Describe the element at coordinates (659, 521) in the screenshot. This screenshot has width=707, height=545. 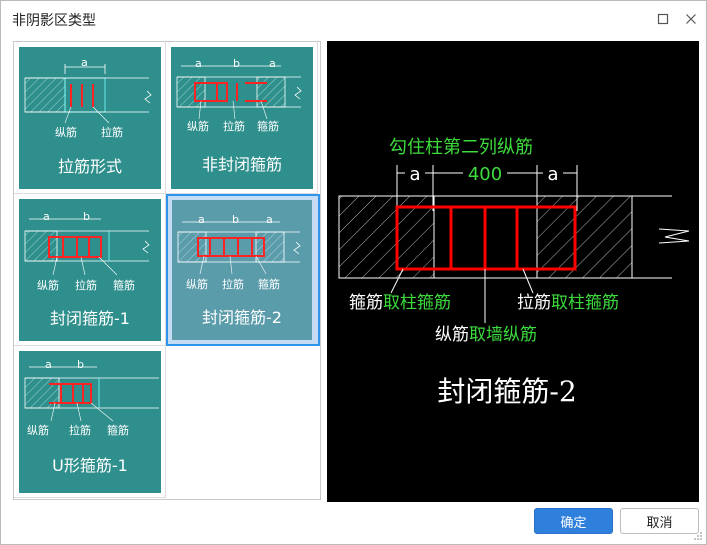
I see `cancel-button: 取消` at that location.